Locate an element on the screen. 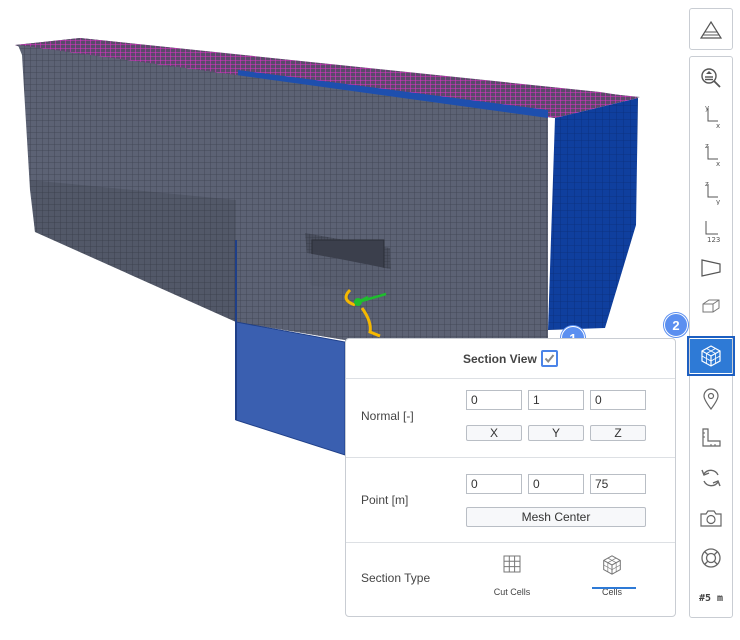  point-row: Point [m] Mesh Center is located at coordinates (510, 500).